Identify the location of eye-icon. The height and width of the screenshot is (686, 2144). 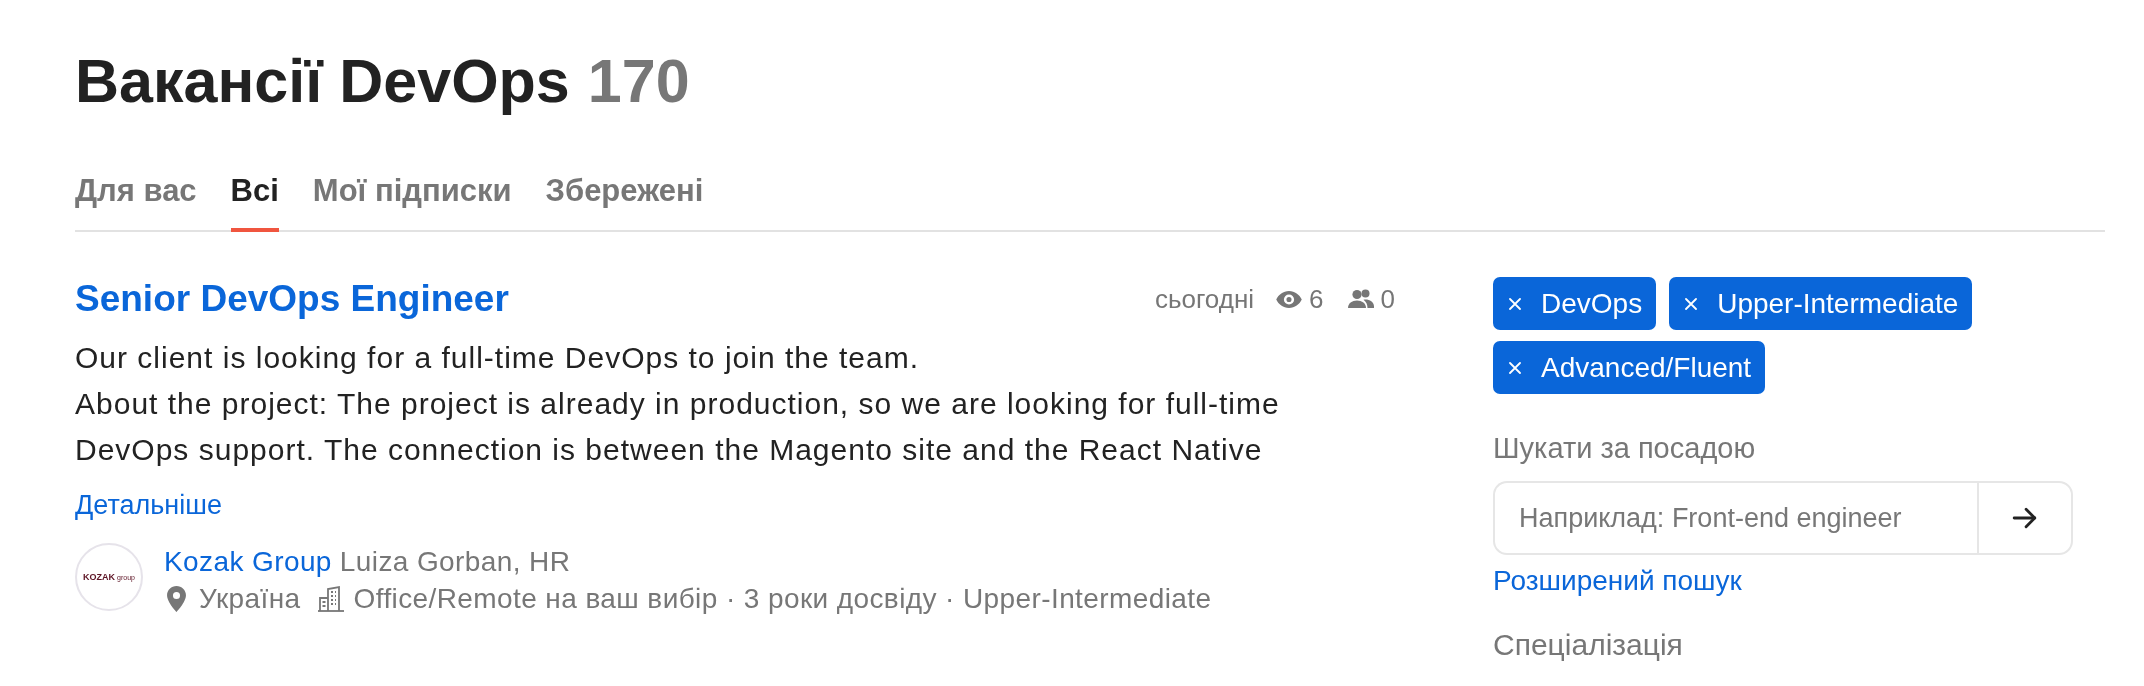
(1289, 299).